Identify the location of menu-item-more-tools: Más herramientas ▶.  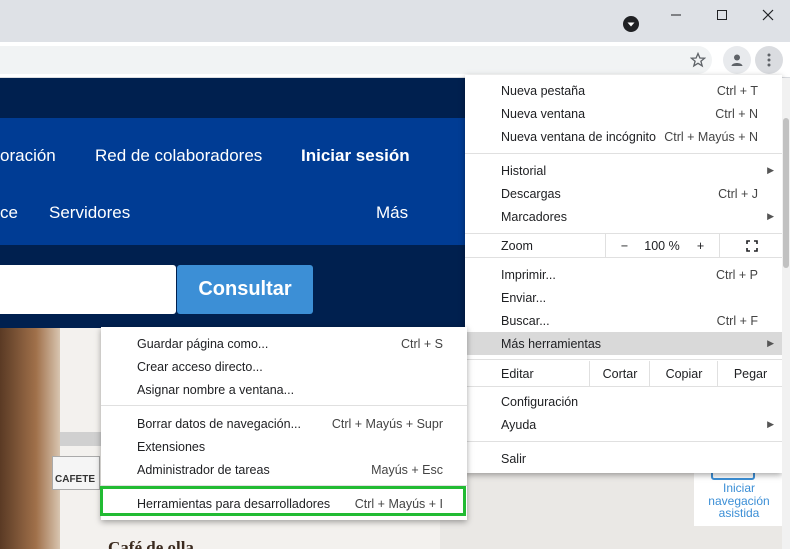
(623, 343).